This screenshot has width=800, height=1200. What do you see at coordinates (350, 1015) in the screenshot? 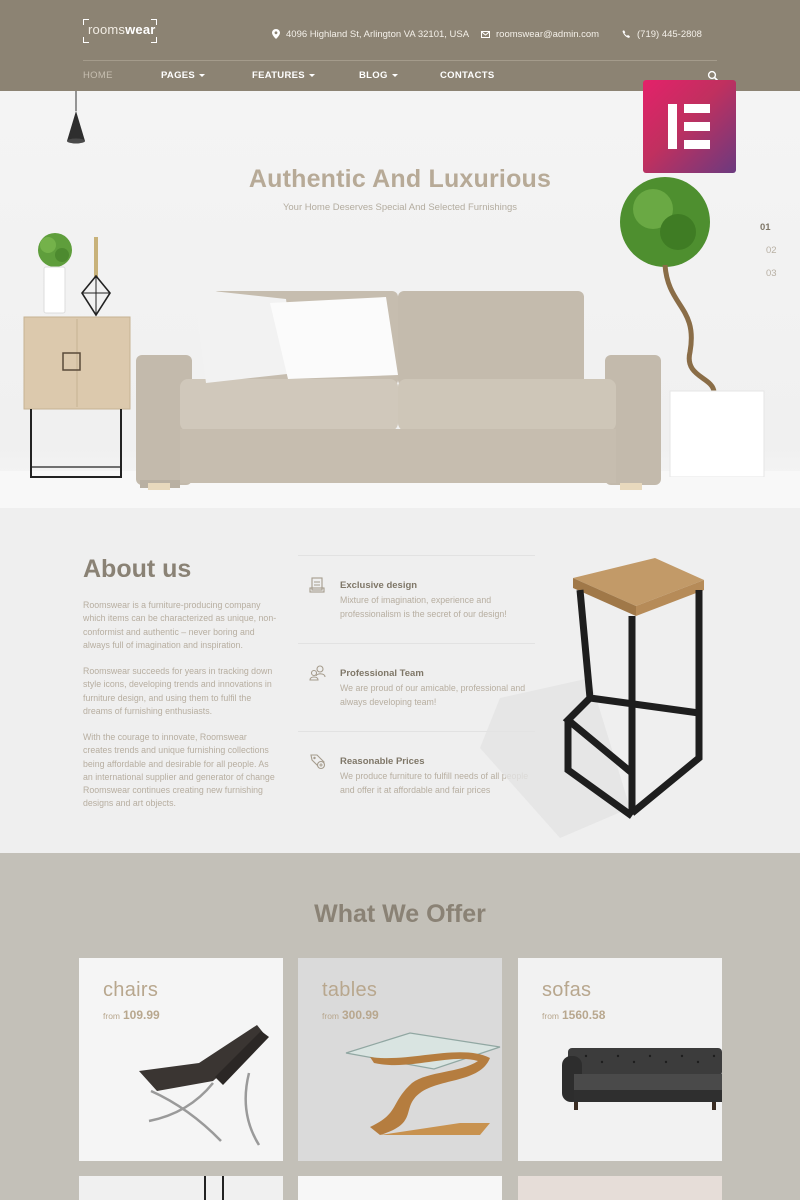
I see `card-price: from 300.99` at bounding box center [350, 1015].